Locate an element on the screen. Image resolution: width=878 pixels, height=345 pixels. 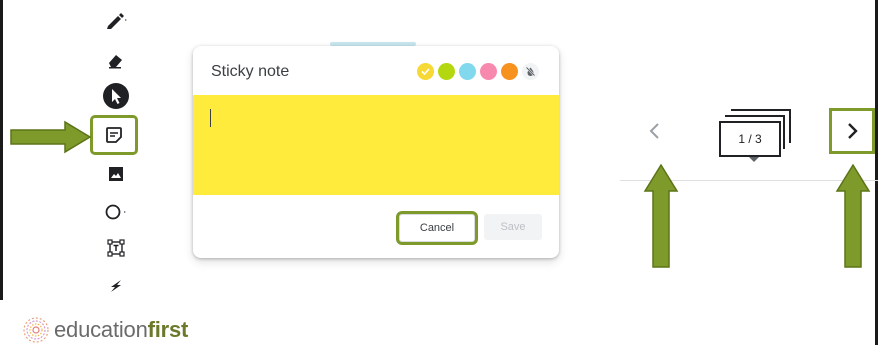
select-tool is located at coordinates (116, 96).